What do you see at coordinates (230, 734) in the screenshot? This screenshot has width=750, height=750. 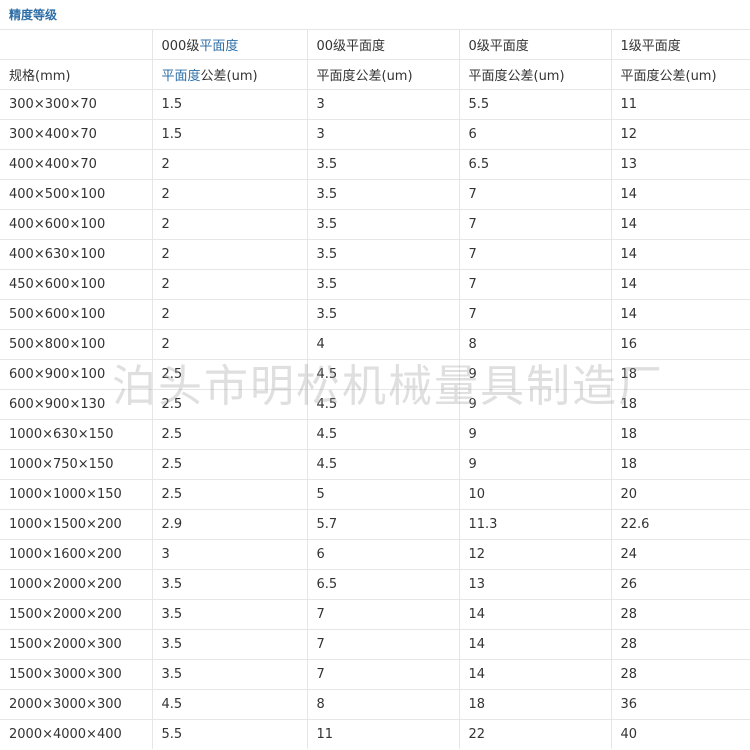 I see `cell-grade-000: 5.5` at bounding box center [230, 734].